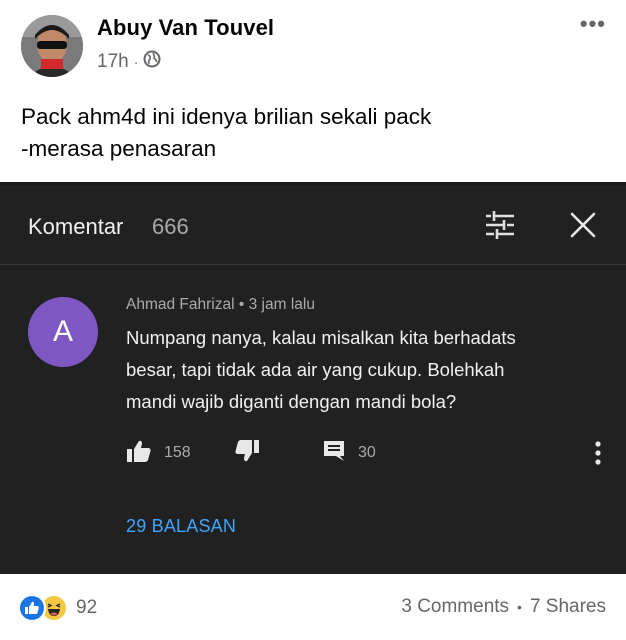 Image resolution: width=626 pixels, height=640 pixels. Describe the element at coordinates (139, 453) in the screenshot. I see `thumbs-up-icon` at that location.